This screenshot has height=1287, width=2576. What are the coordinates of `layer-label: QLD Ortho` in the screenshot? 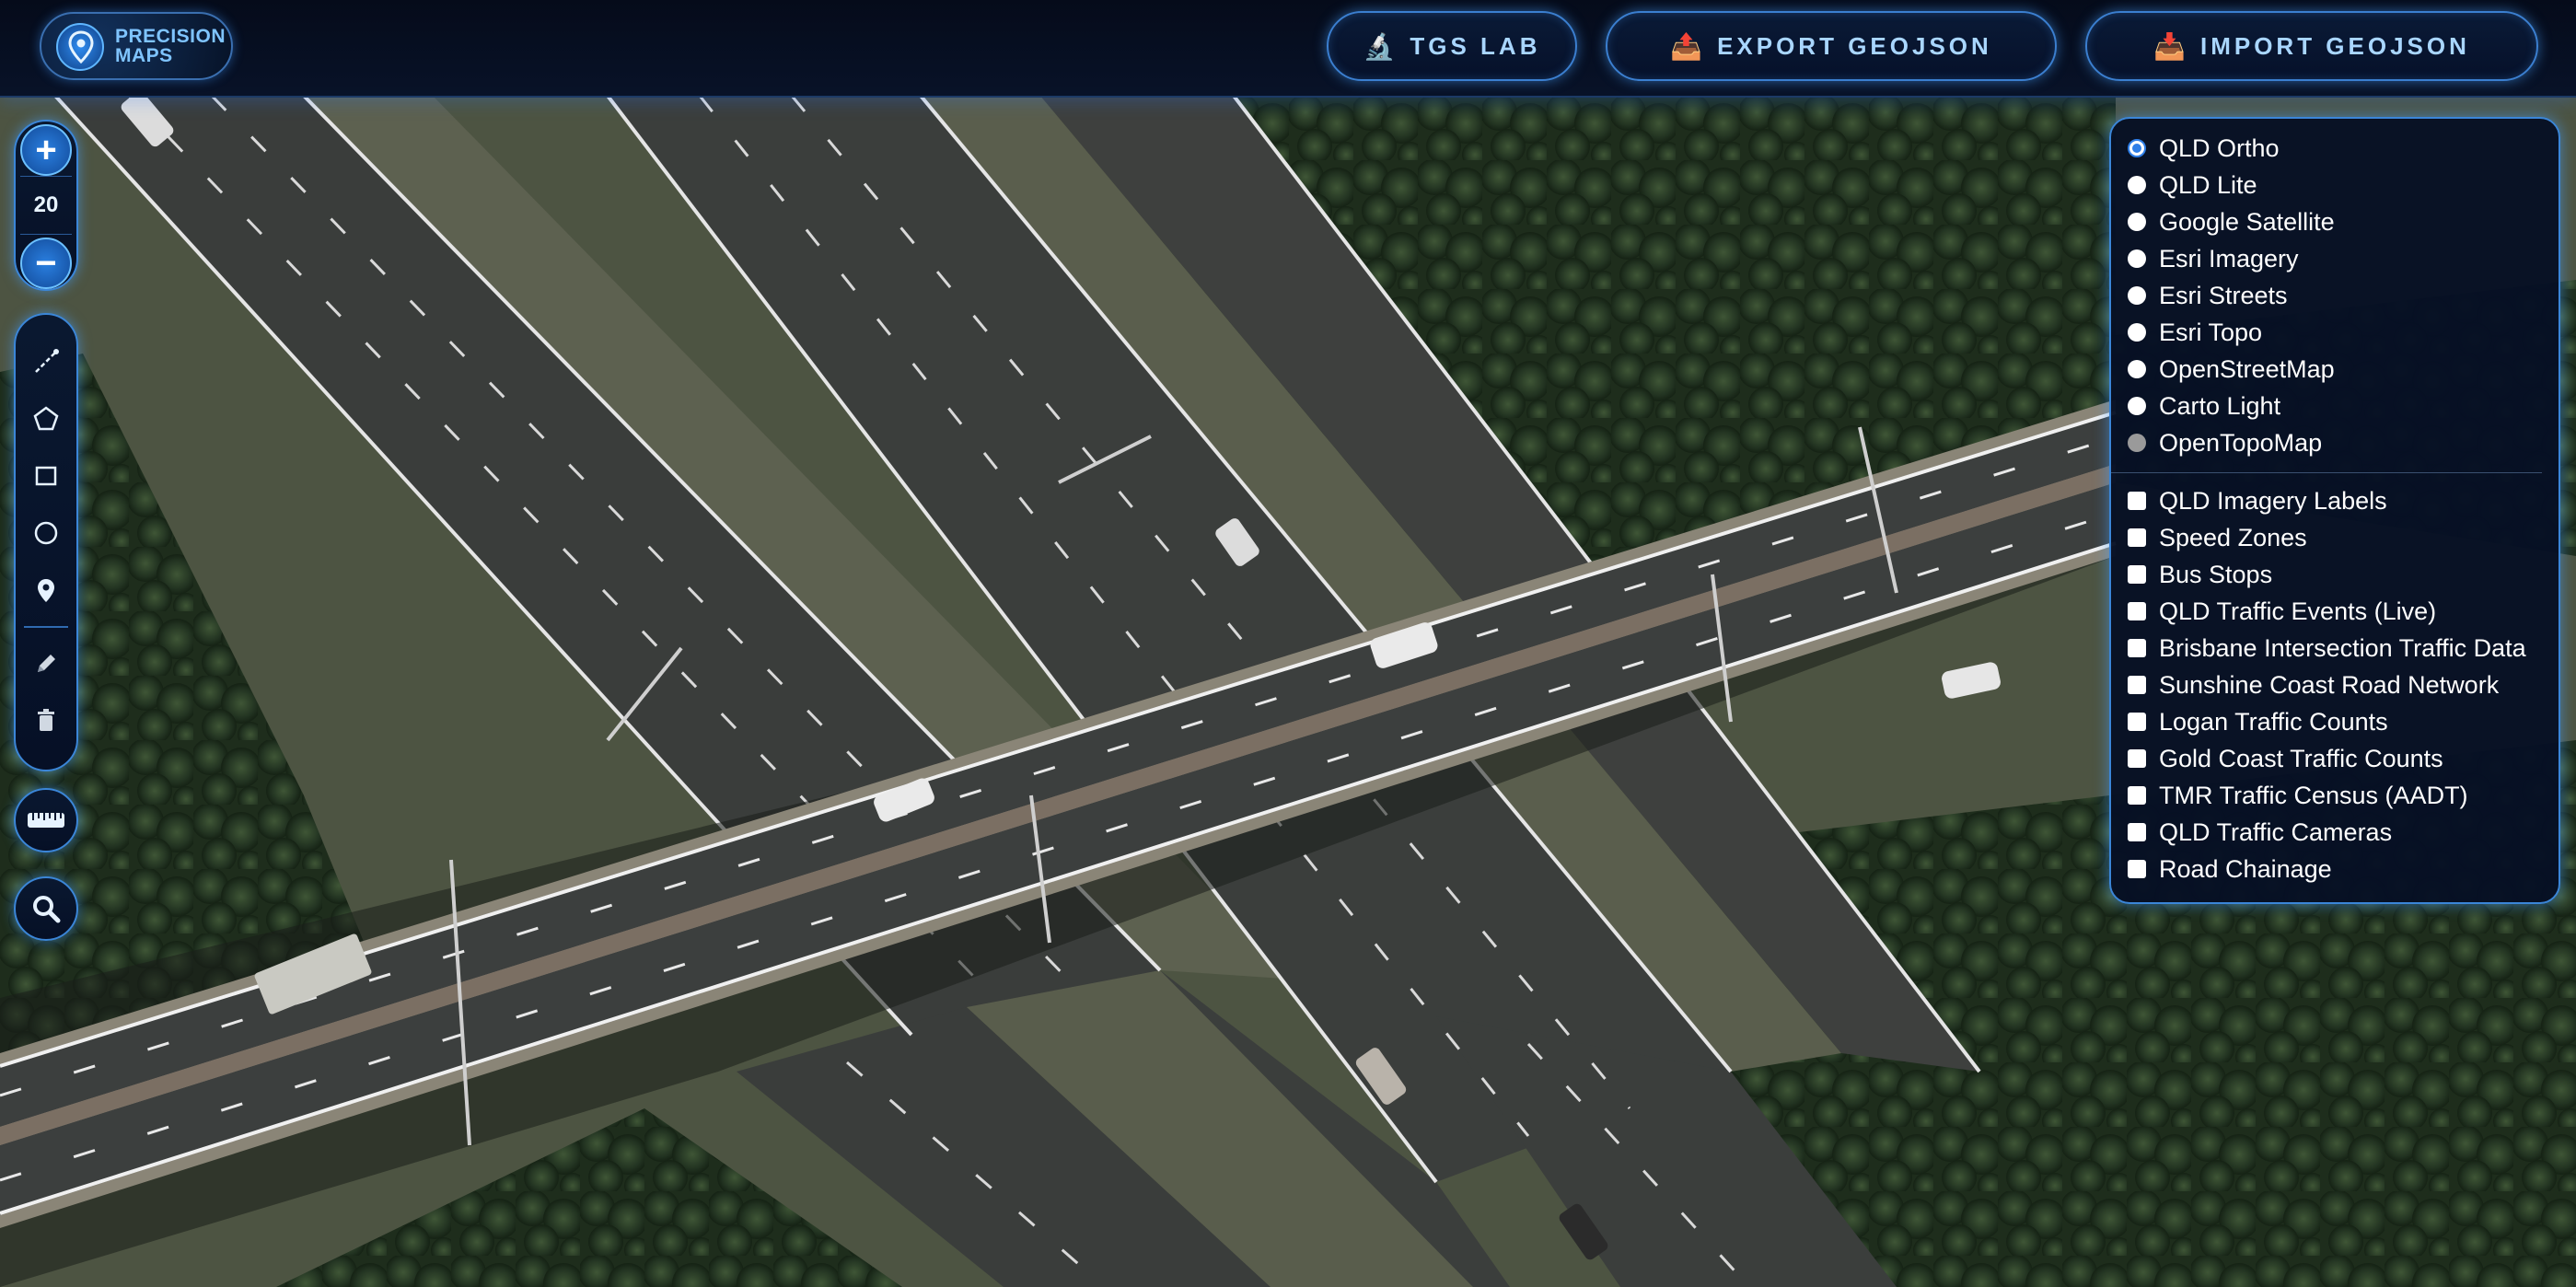 It's located at (2219, 147).